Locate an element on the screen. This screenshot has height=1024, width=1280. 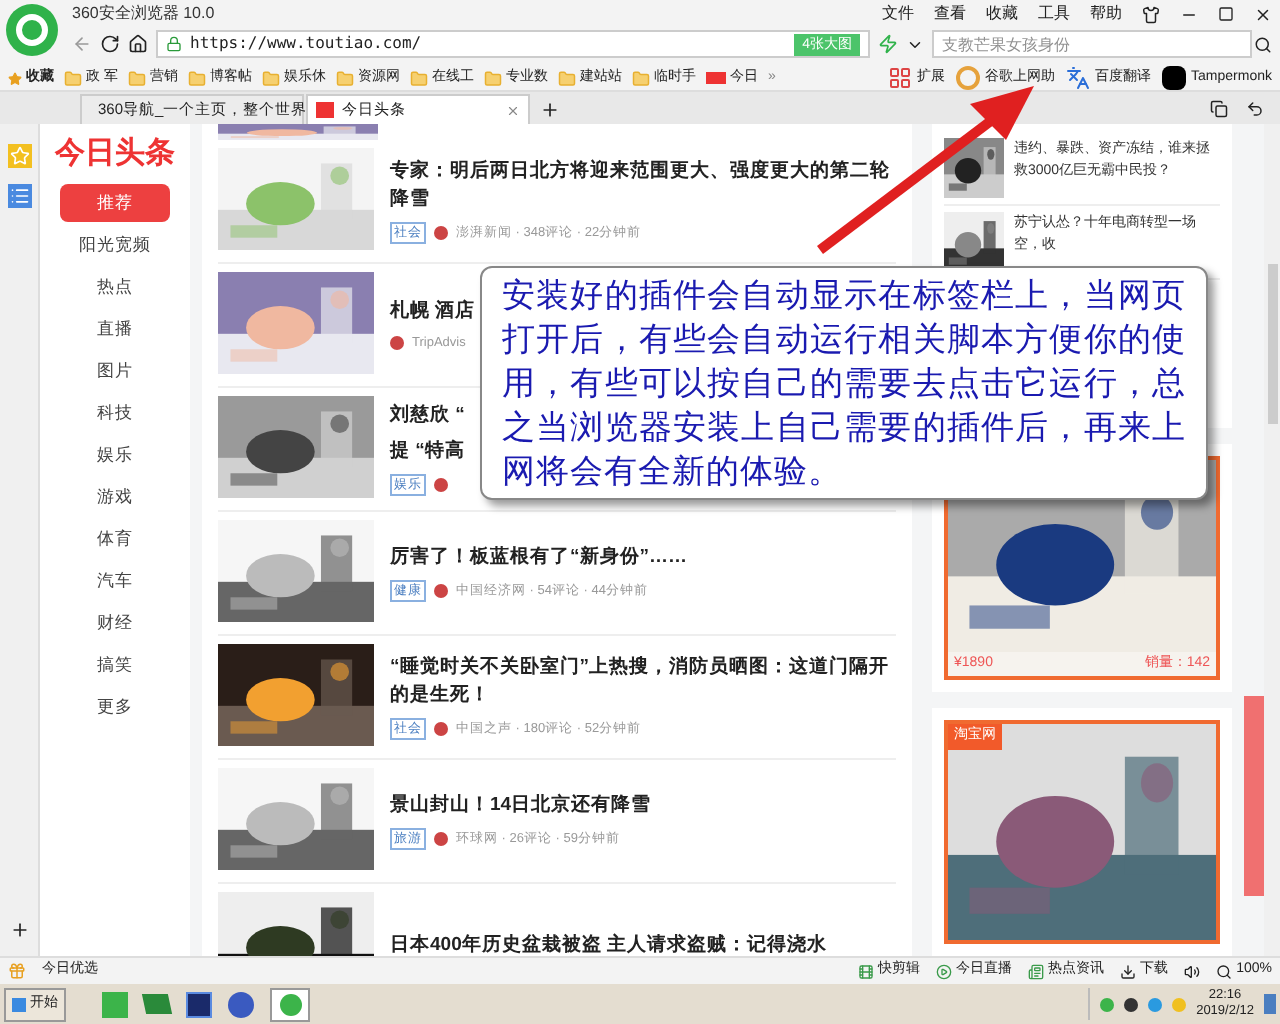
window-title: 360安全浏览器 10.0 is located at coordinates (143, 14).